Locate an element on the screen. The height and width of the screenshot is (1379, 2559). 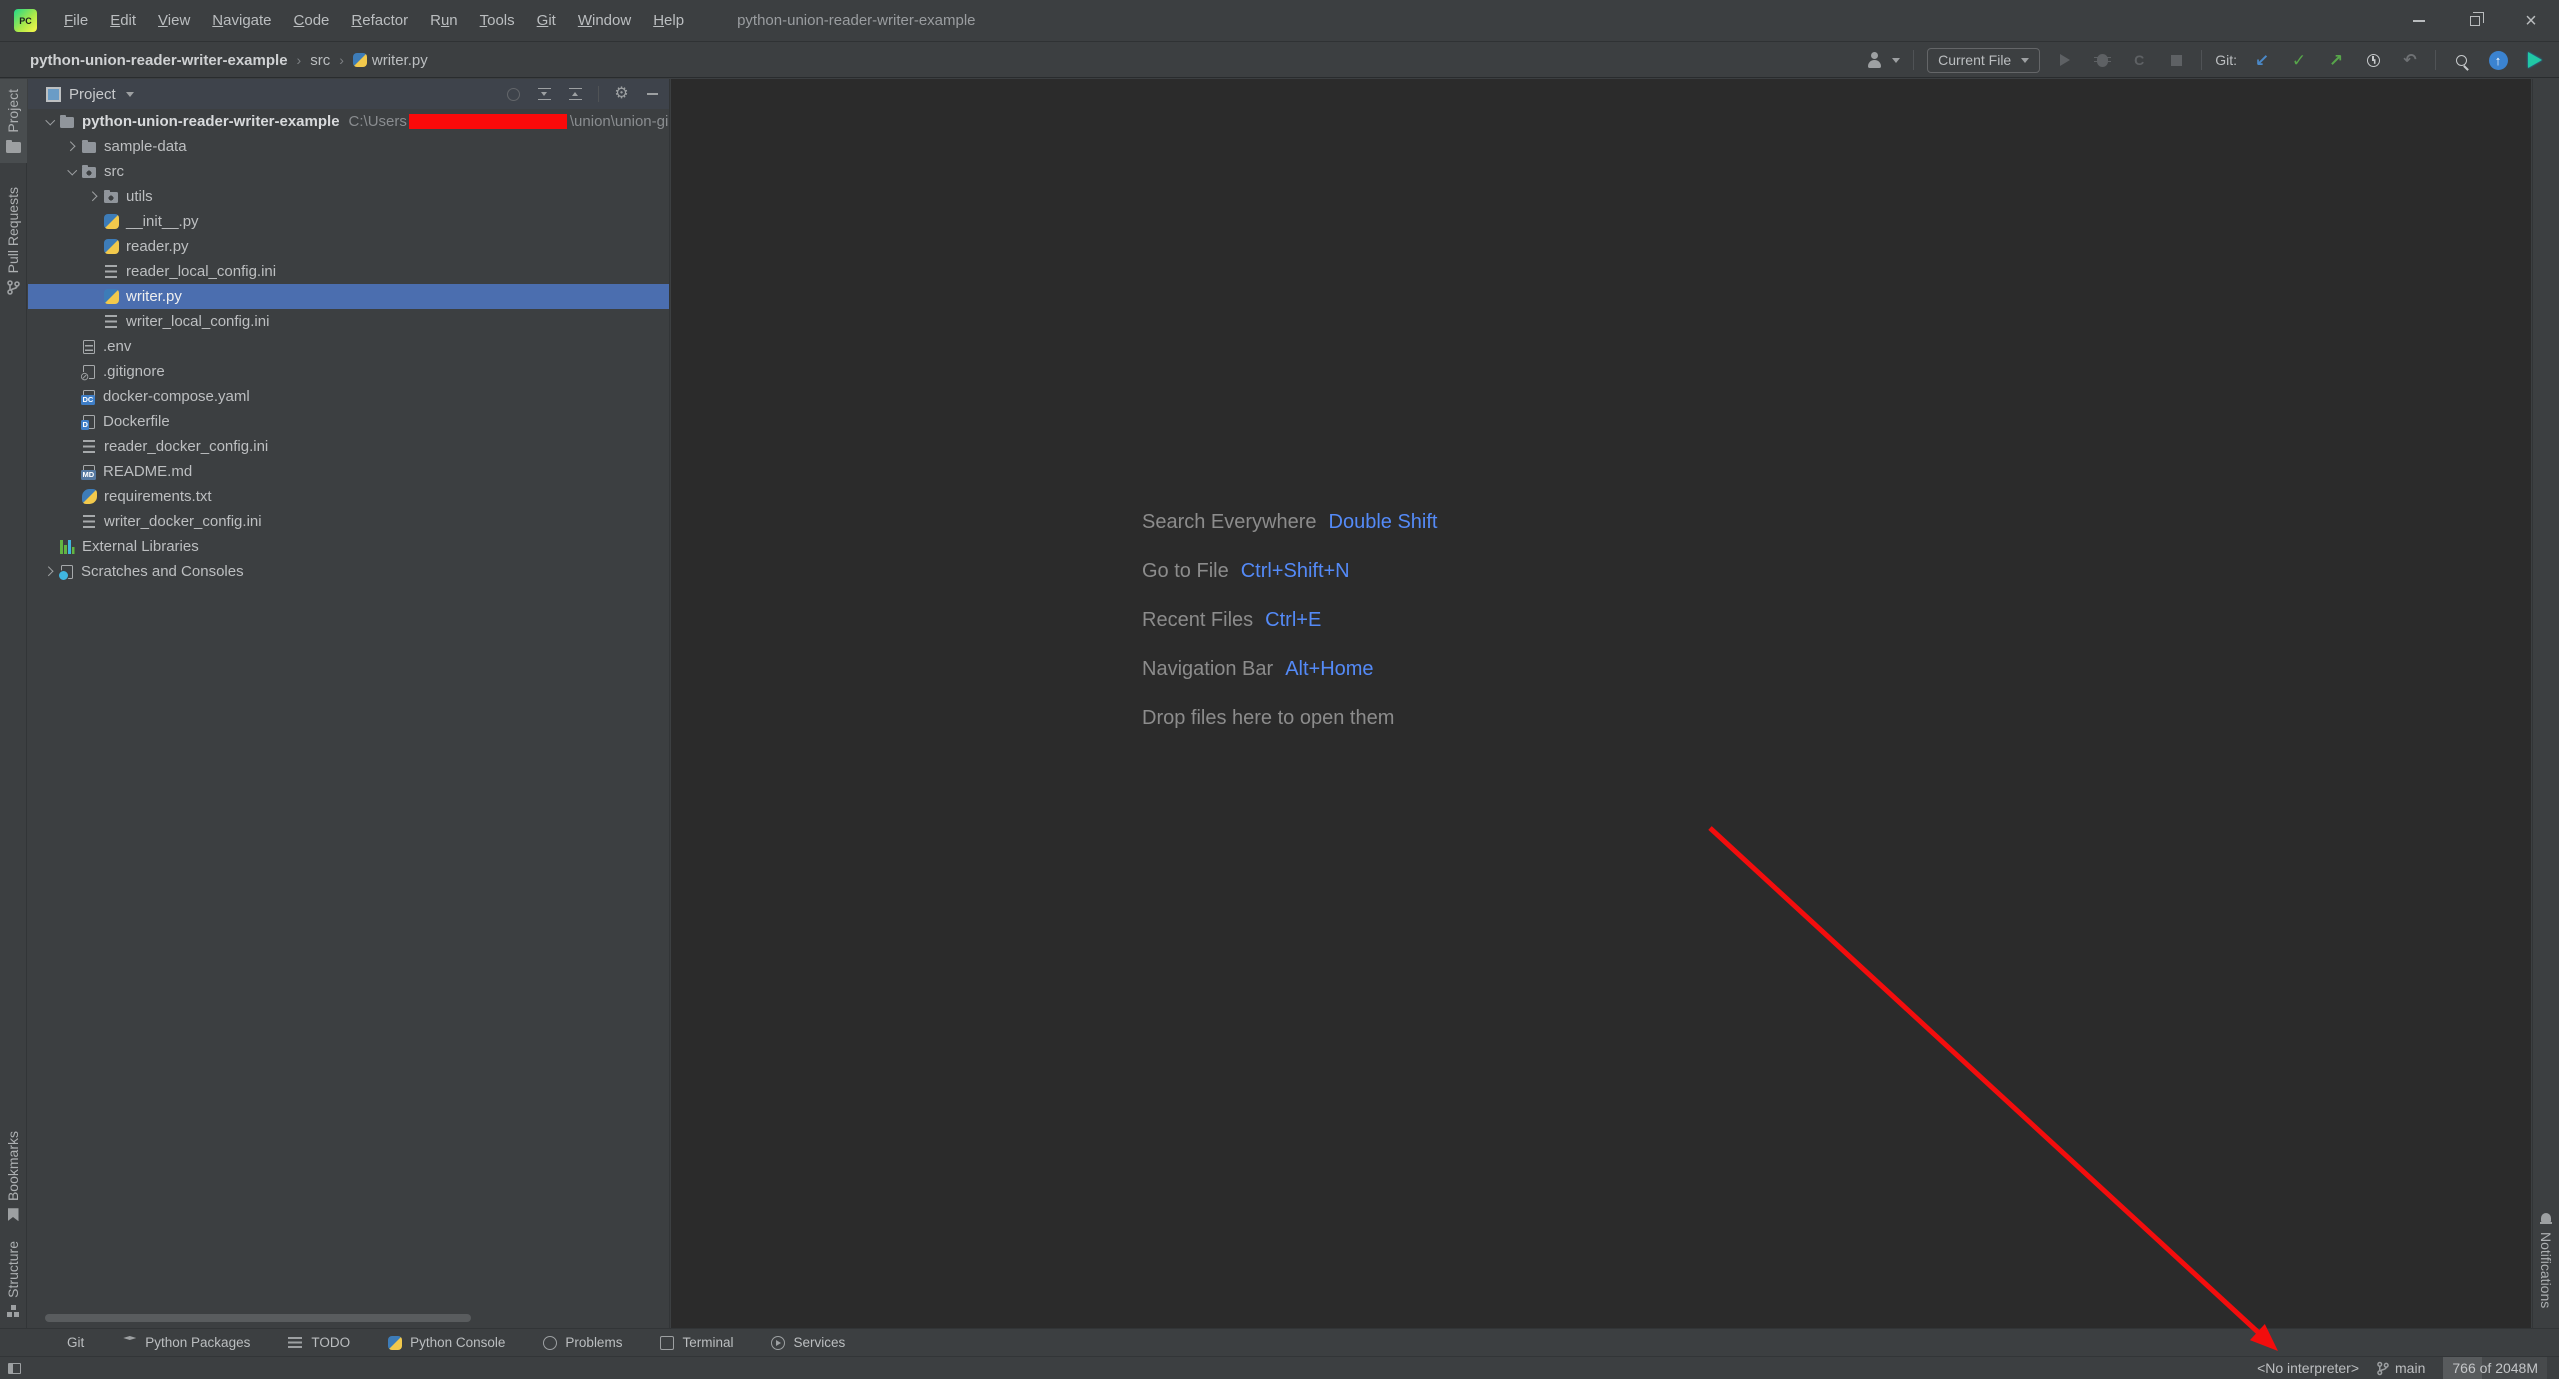
expand-all-button is located at coordinates (544, 94).